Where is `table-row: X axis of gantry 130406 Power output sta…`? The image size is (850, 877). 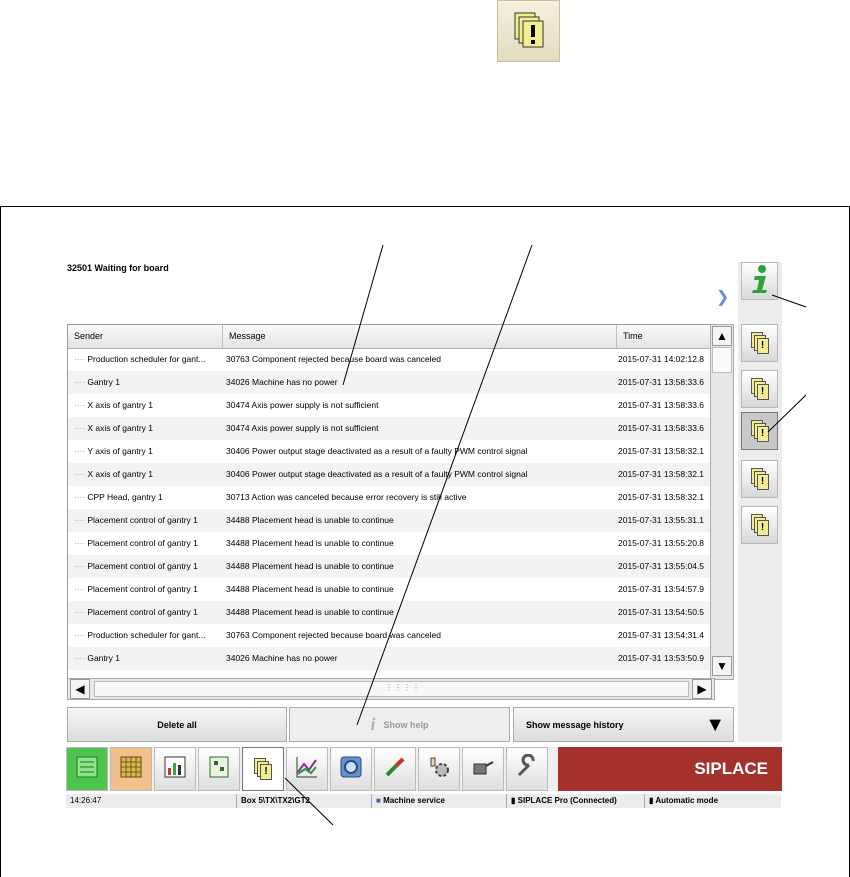
table-row: X axis of gantry 130406 Power output sta… is located at coordinates (391, 474).